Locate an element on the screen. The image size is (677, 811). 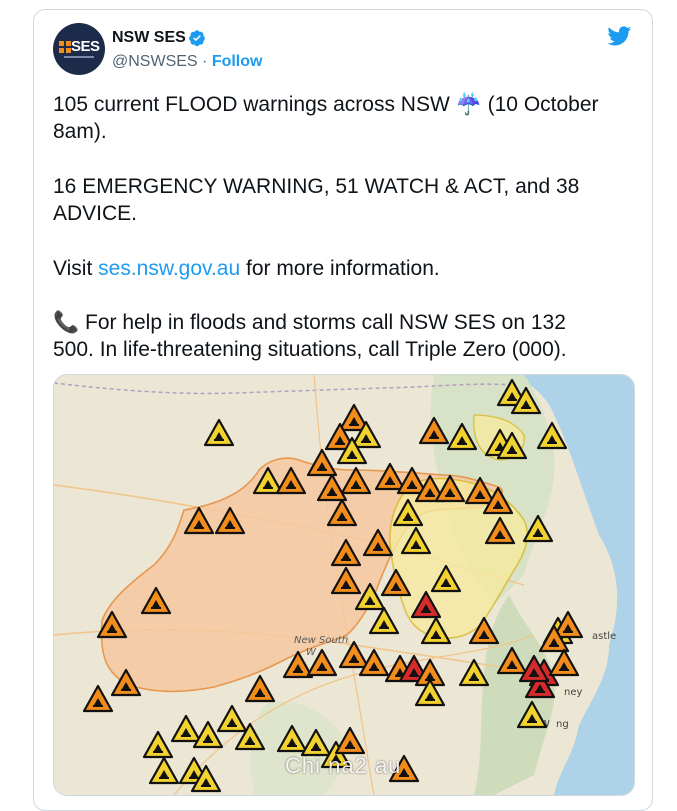
map-label-region-2: W is located at coordinates (311, 652).